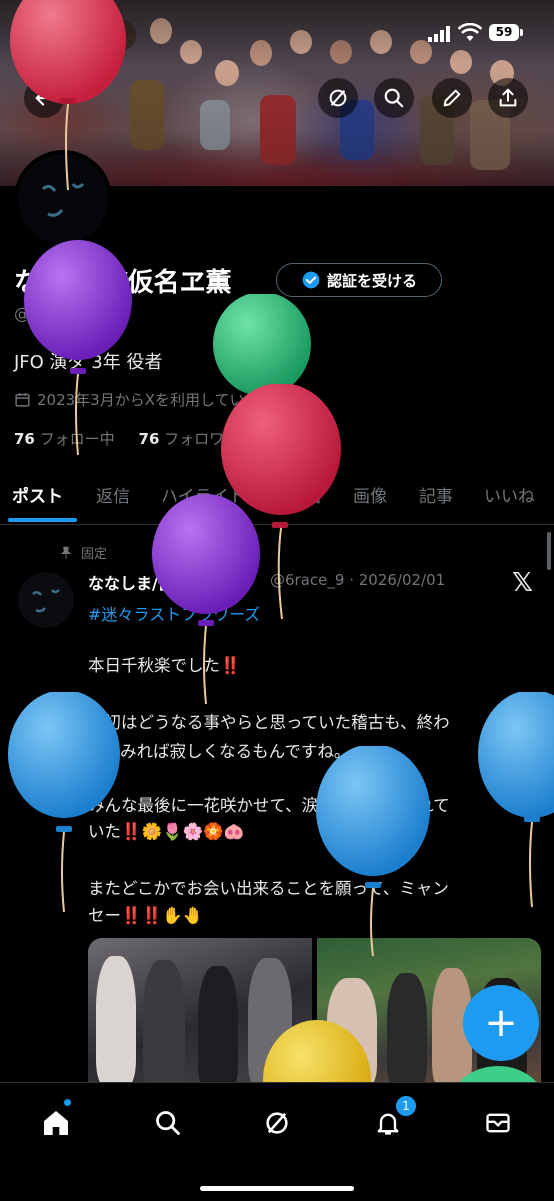 This screenshot has height=1201, width=554. Describe the element at coordinates (501, 1023) in the screenshot. I see `compose-post-button: +` at that location.